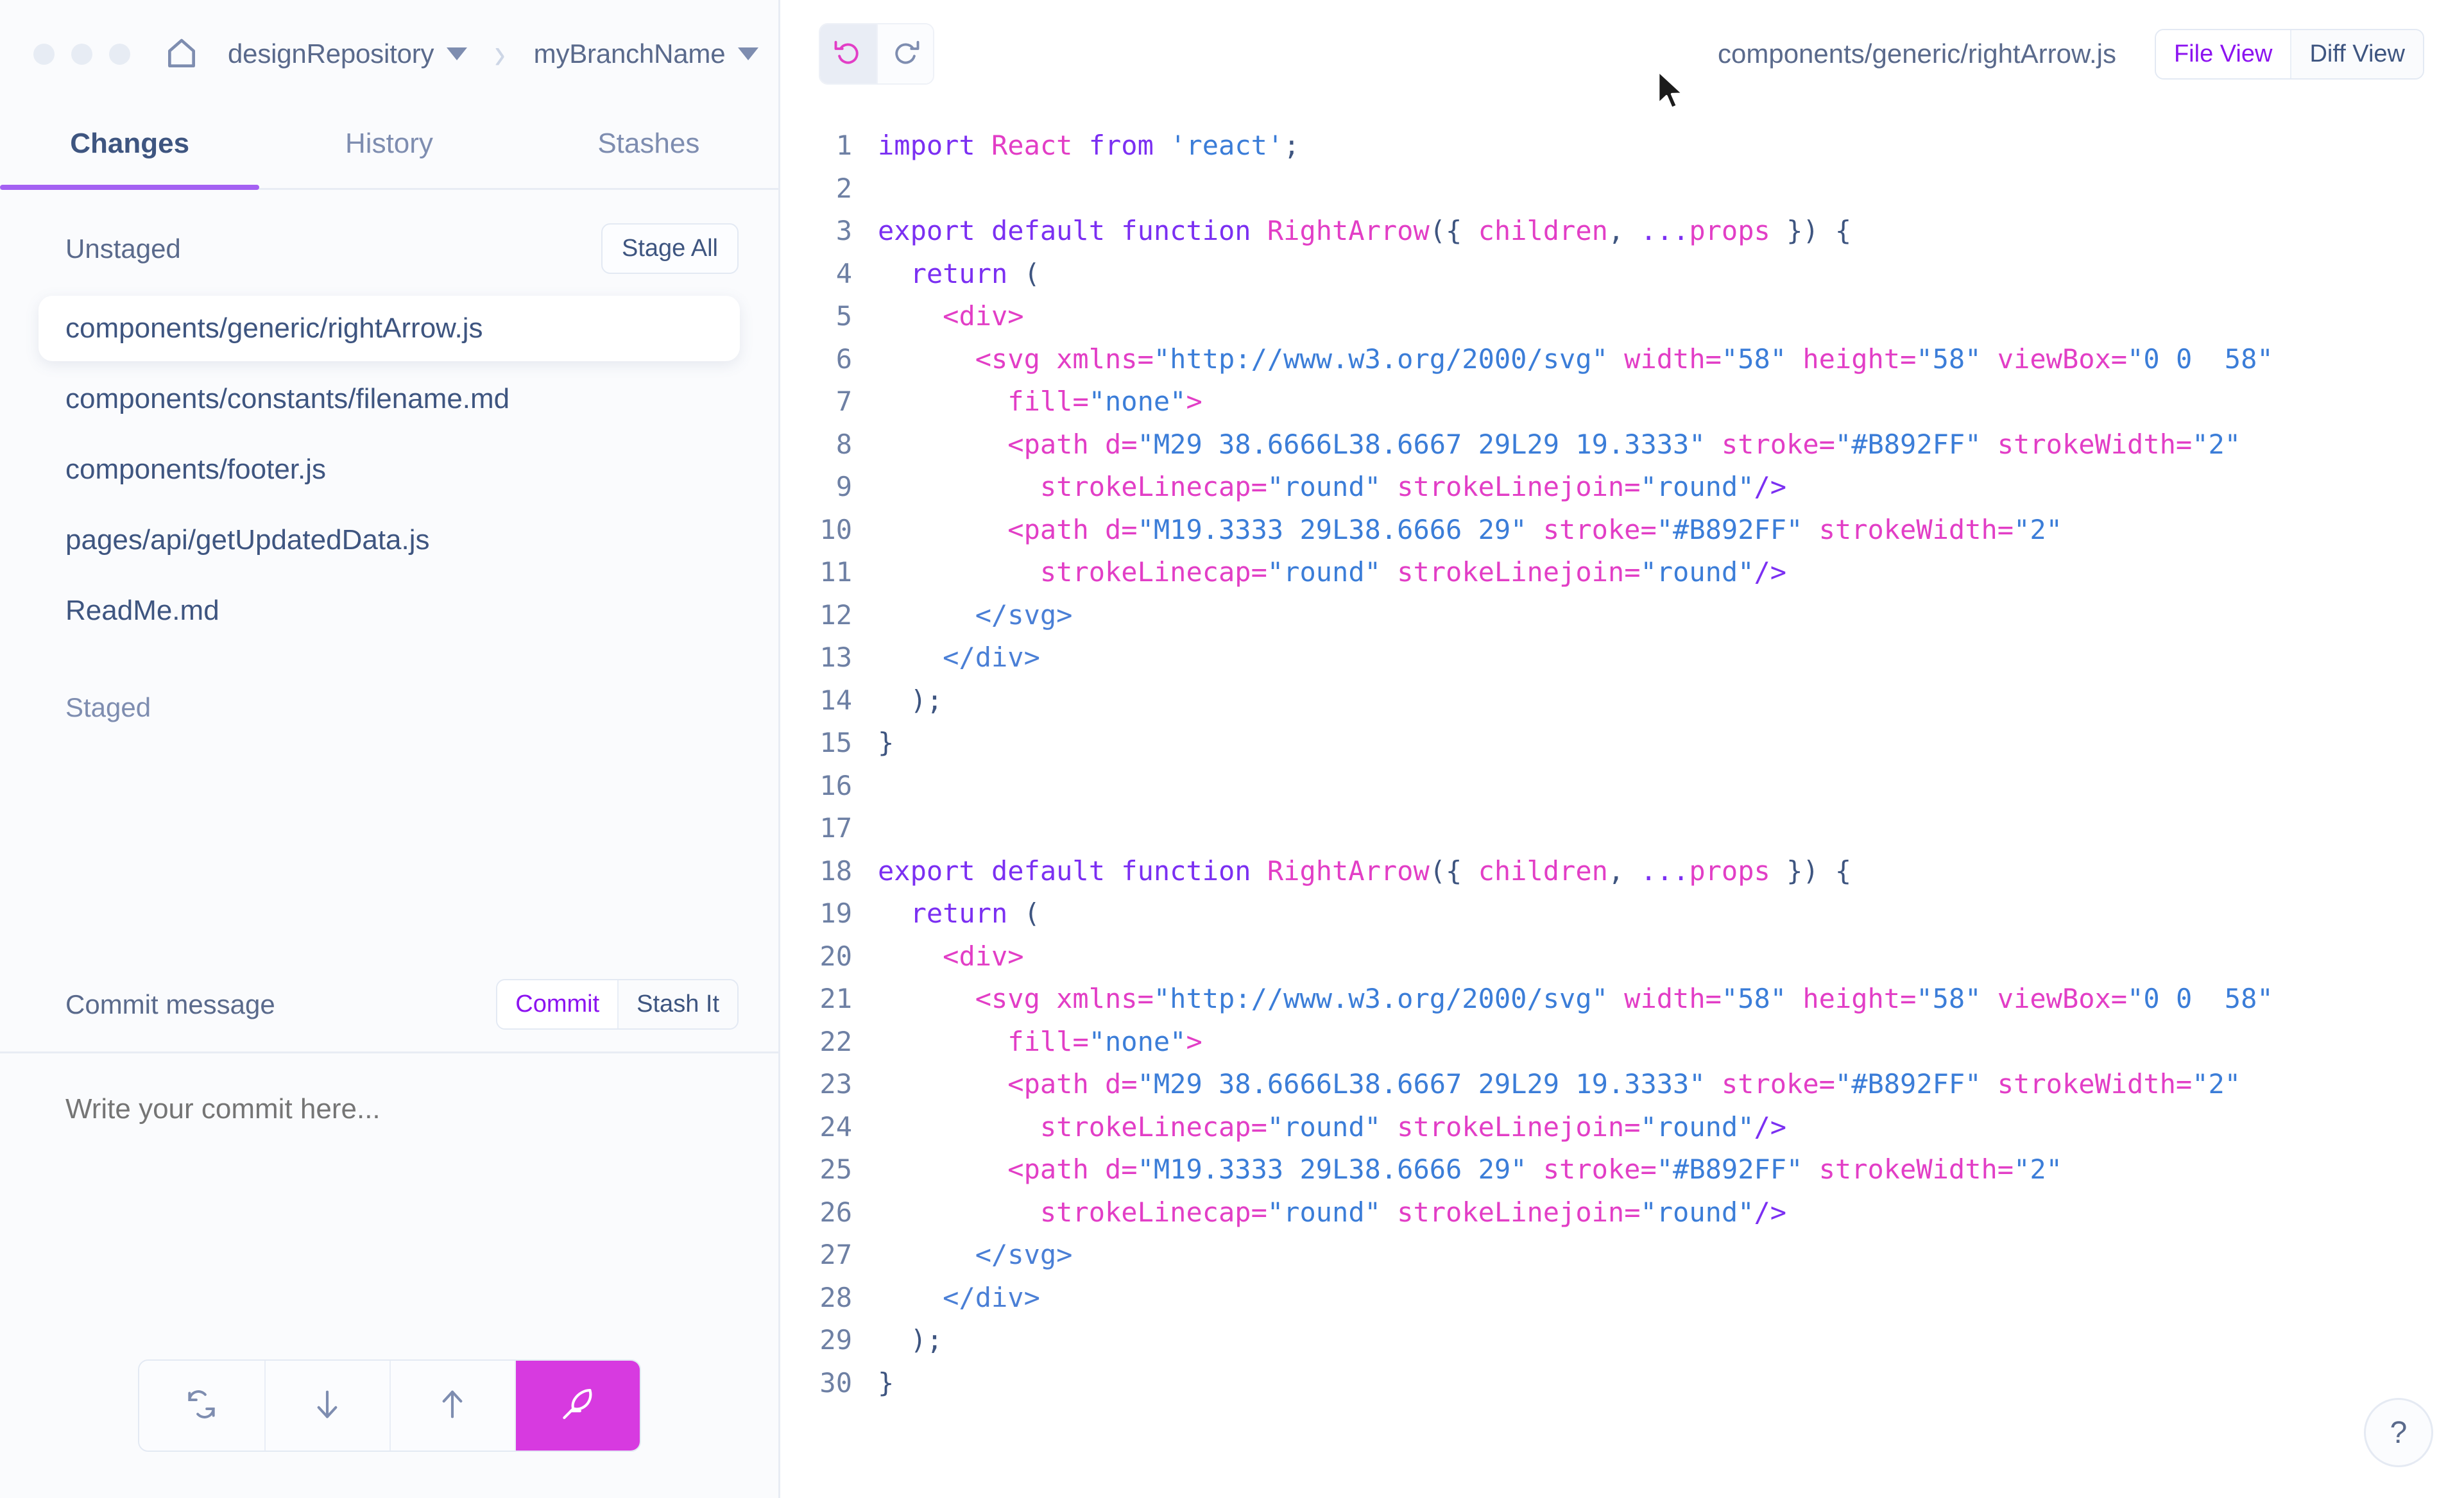 This screenshot has height=1498, width=2464. Describe the element at coordinates (935, 145) in the screenshot. I see `code-token: import` at that location.